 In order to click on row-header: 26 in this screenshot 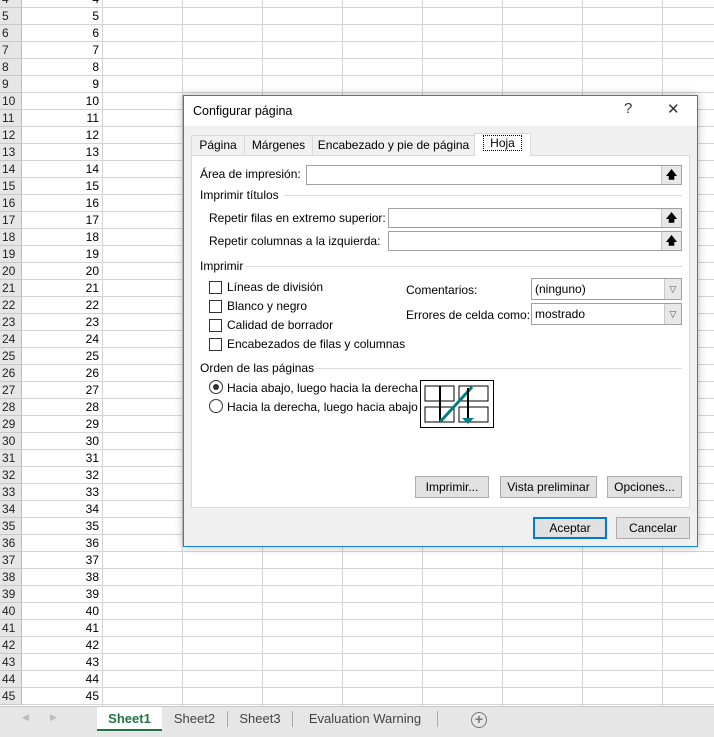, I will do `click(11, 373)`.